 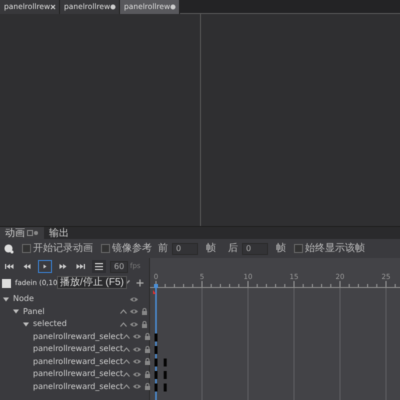 What do you see at coordinates (132, 249) in the screenshot?
I see `mirror-reference-label: 镜像参考` at bounding box center [132, 249].